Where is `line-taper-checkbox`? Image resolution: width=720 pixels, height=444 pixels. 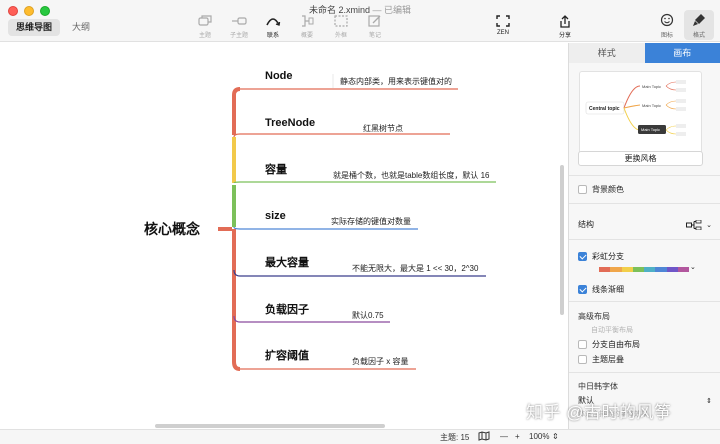
line-taper-checkbox is located at coordinates (582, 289).